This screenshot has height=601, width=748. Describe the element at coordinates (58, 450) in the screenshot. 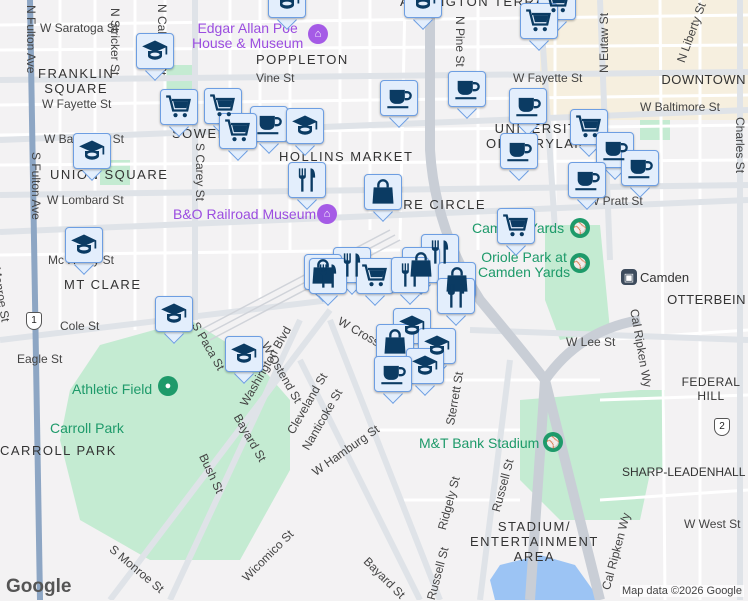

I see `neighborhood-carroll-park: CARROLL PARK` at that location.